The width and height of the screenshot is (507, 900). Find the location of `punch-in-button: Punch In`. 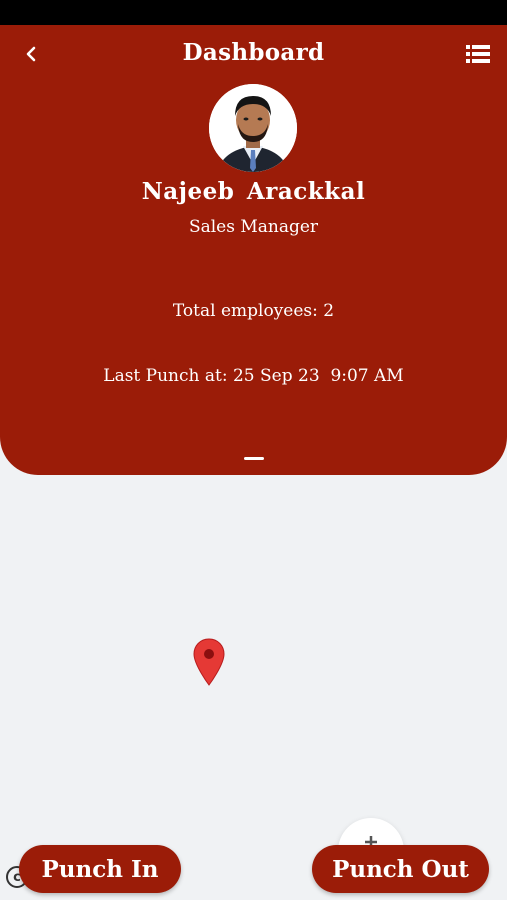

punch-in-button: Punch In is located at coordinates (100, 869).